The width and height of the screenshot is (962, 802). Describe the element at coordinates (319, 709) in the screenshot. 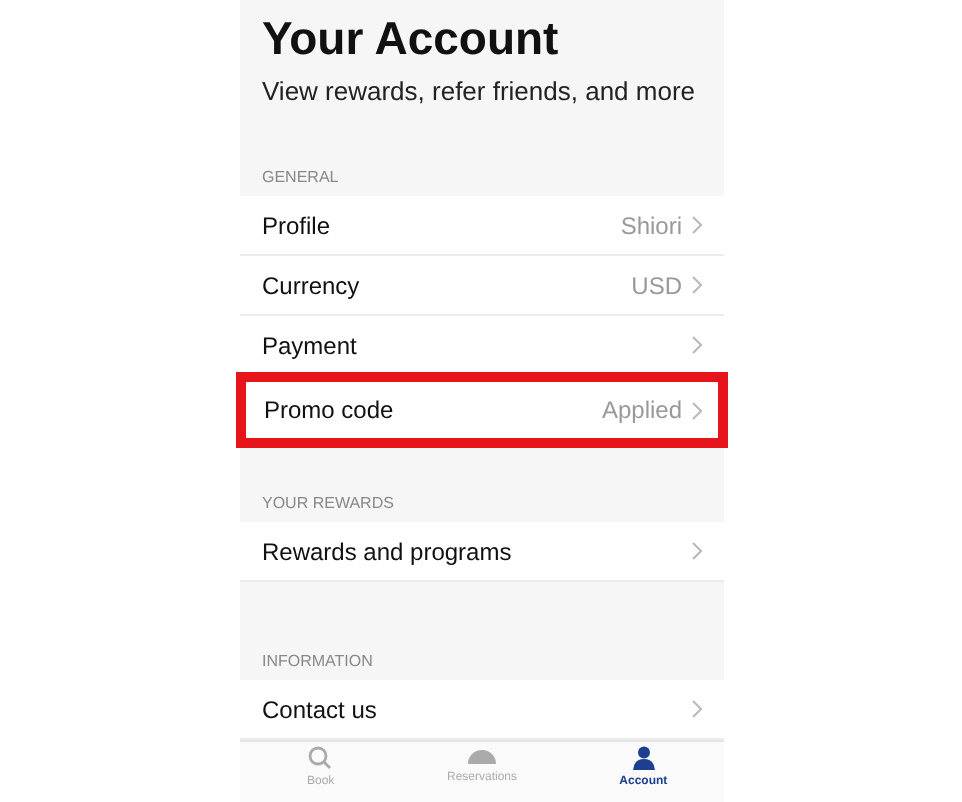

I see `row-label: Contact us` at that location.